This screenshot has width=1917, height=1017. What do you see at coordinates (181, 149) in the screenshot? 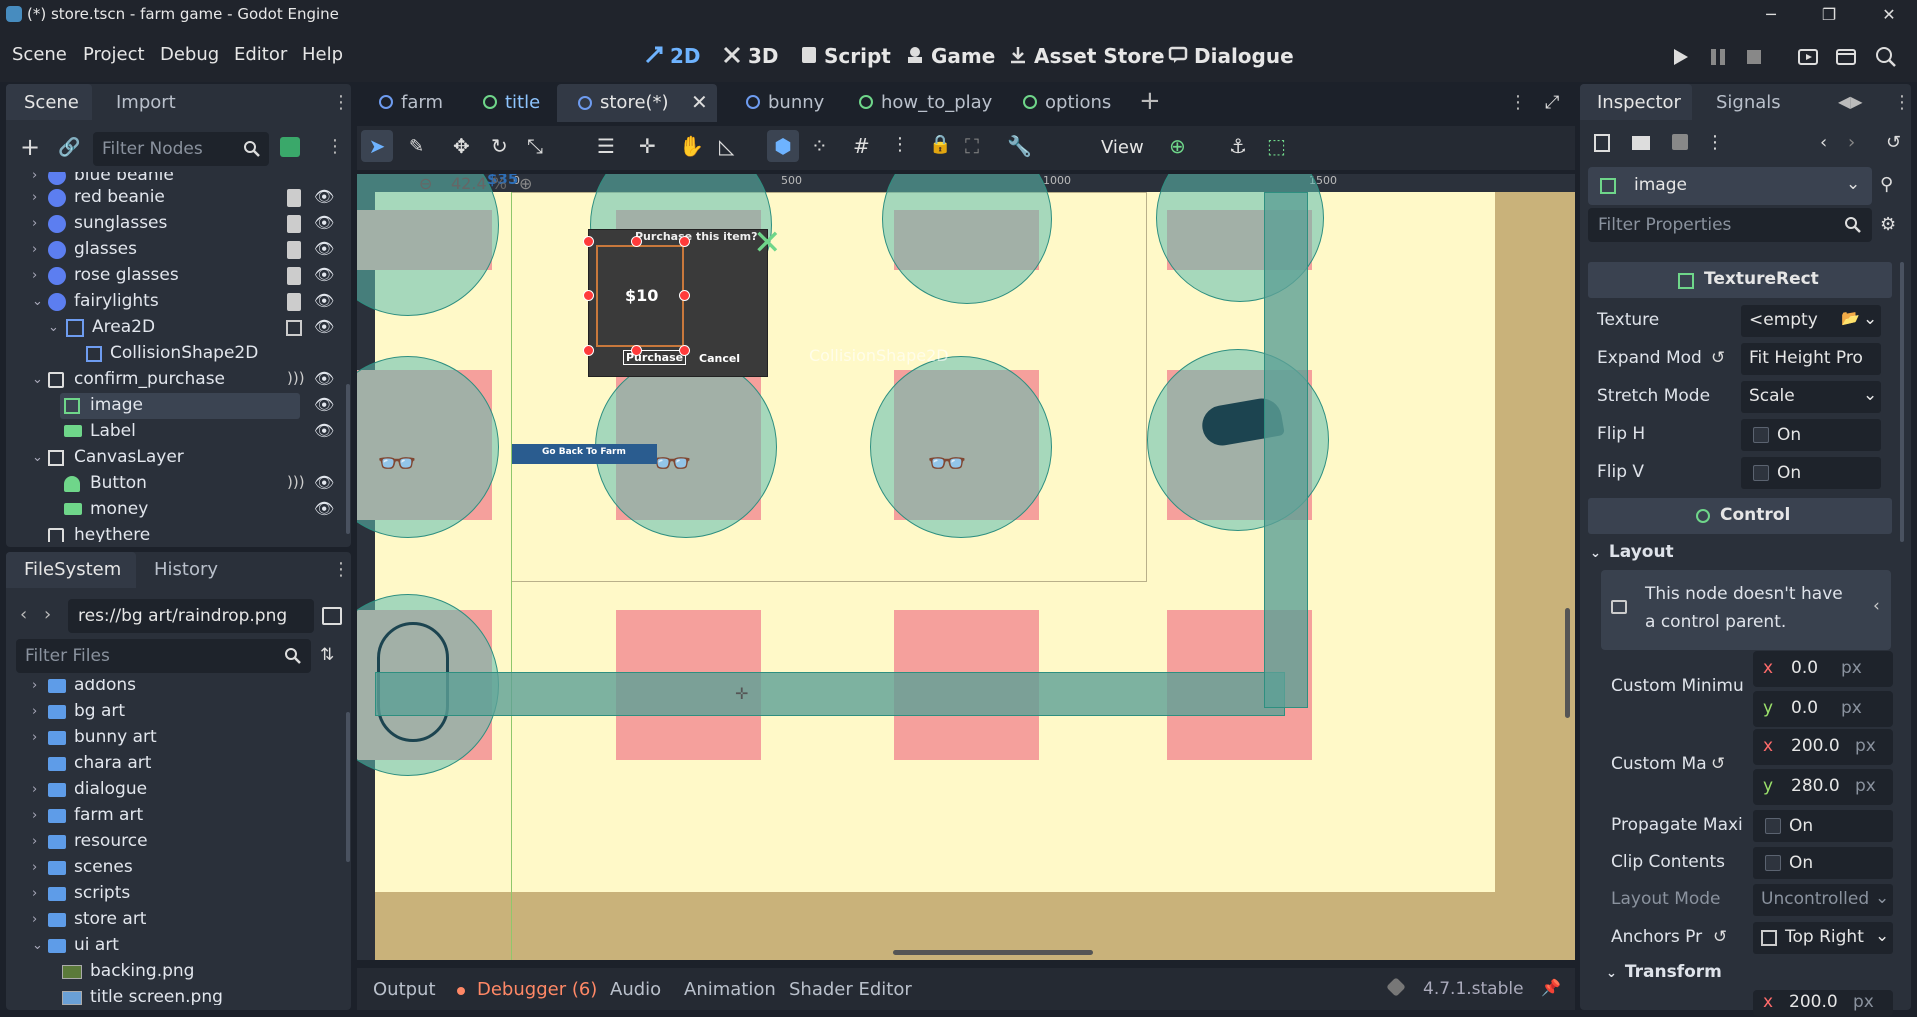
I see `filter-nodes-input: Filter Nodes` at bounding box center [181, 149].